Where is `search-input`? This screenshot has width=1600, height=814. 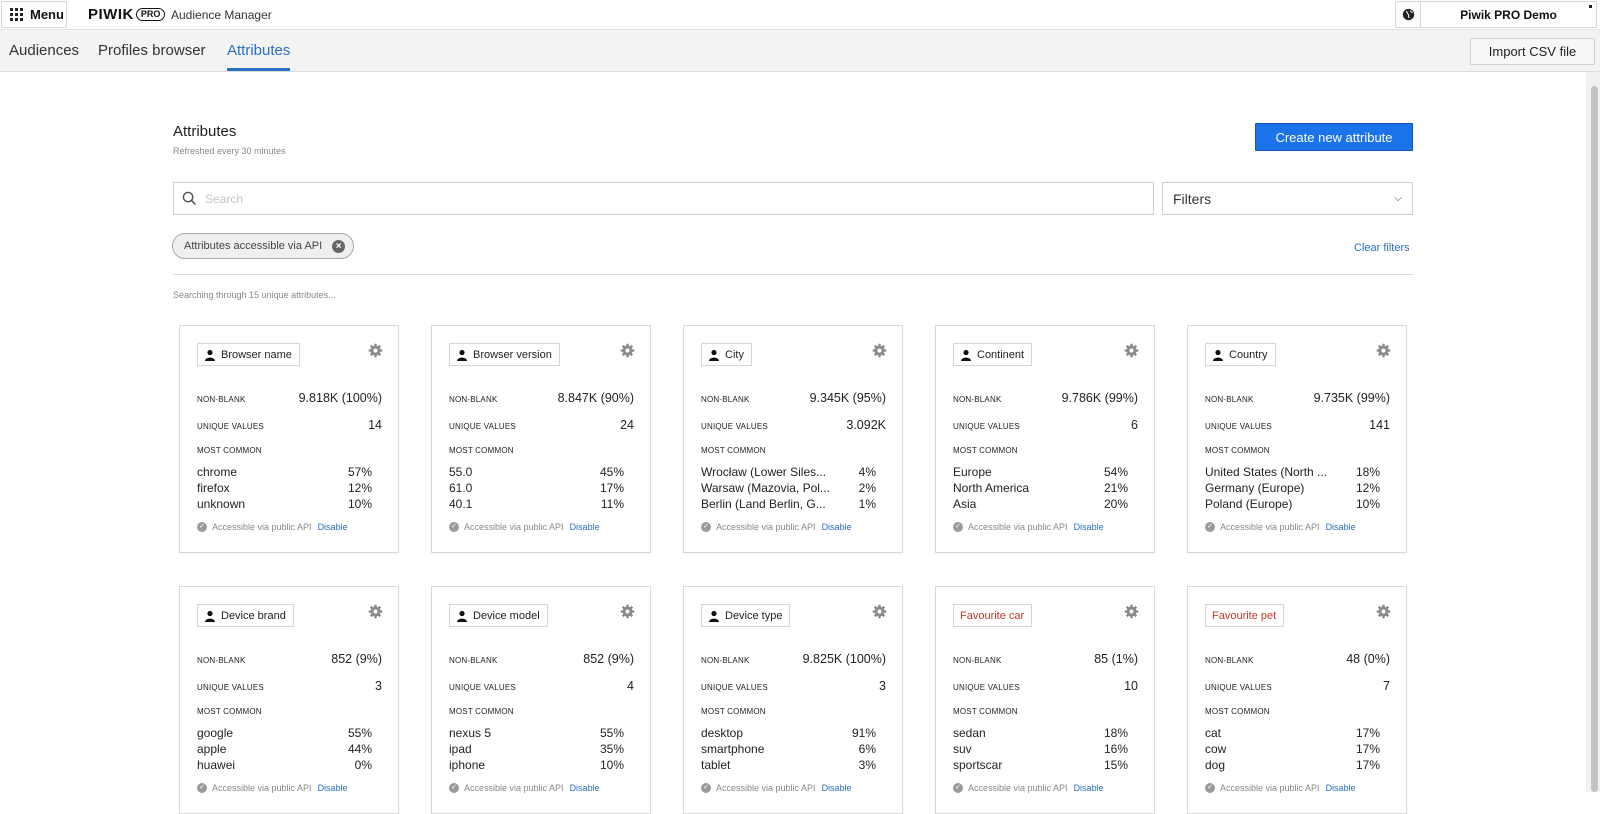
search-input is located at coordinates (655, 198).